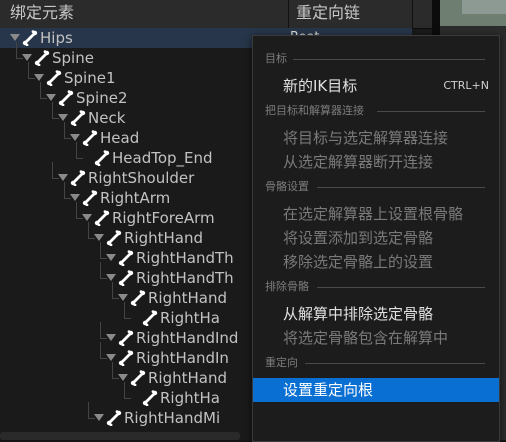 The width and height of the screenshot is (506, 442). Describe the element at coordinates (358, 162) in the screenshot. I see `menu-item-label: 从选定解算器断开连接` at that location.